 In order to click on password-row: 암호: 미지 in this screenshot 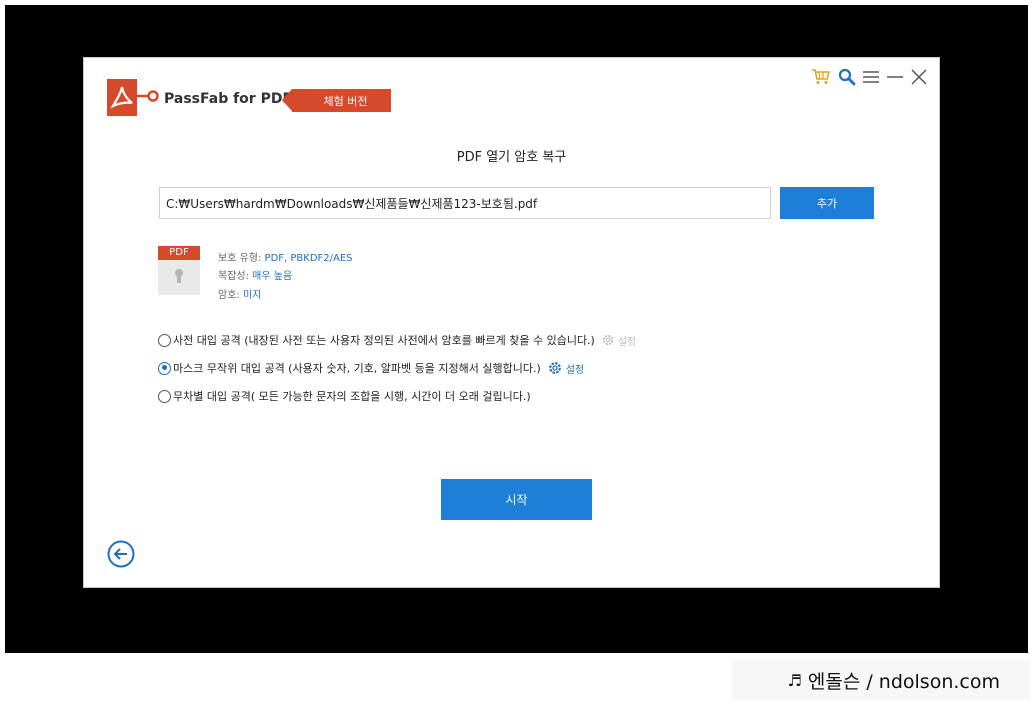, I will do `click(239, 293)`.